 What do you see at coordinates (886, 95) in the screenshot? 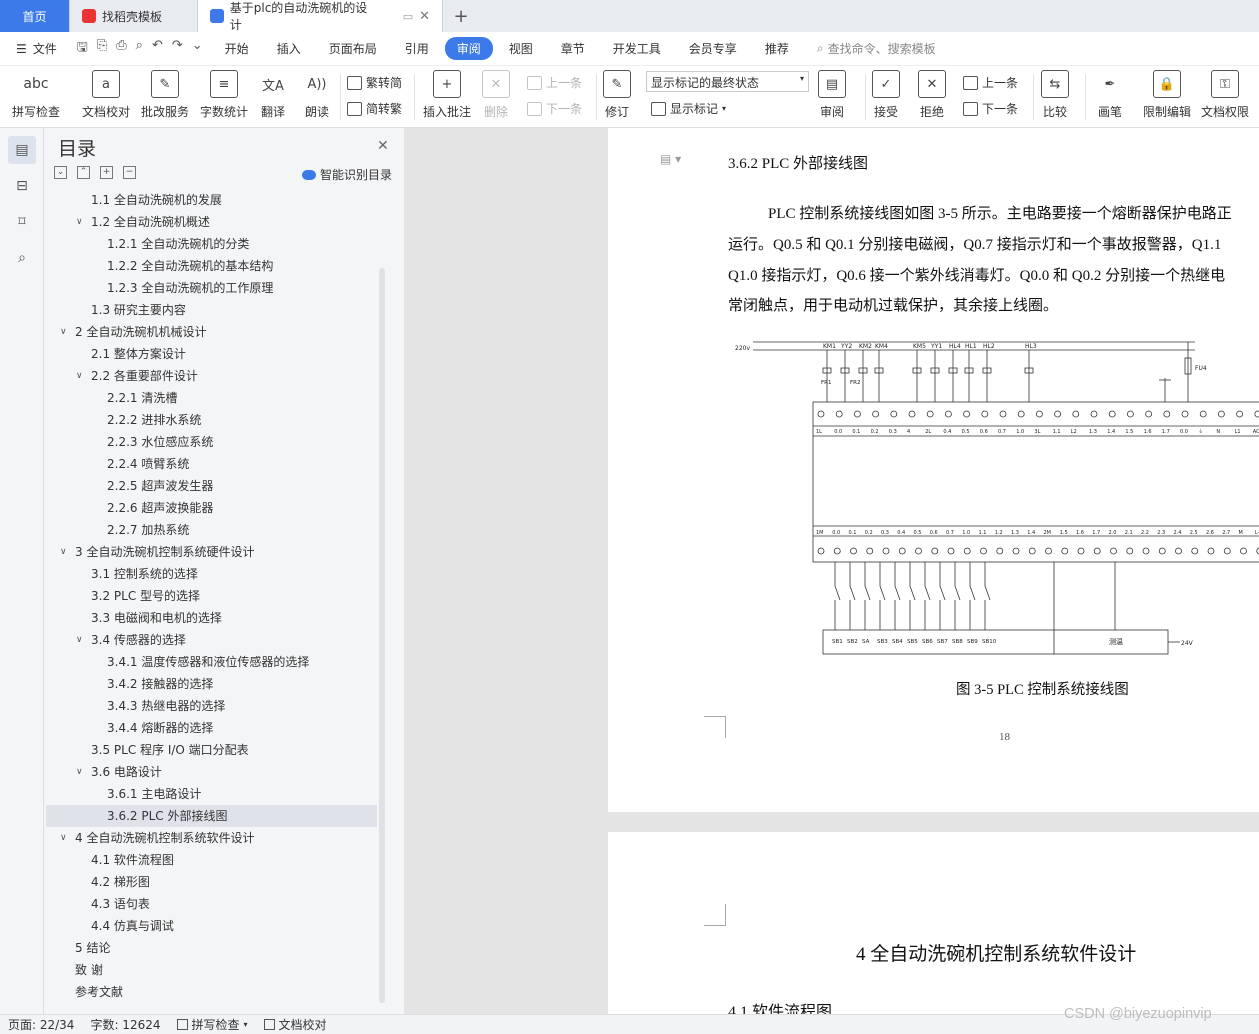
I see `accept-button: ✓ 接受` at bounding box center [886, 95].